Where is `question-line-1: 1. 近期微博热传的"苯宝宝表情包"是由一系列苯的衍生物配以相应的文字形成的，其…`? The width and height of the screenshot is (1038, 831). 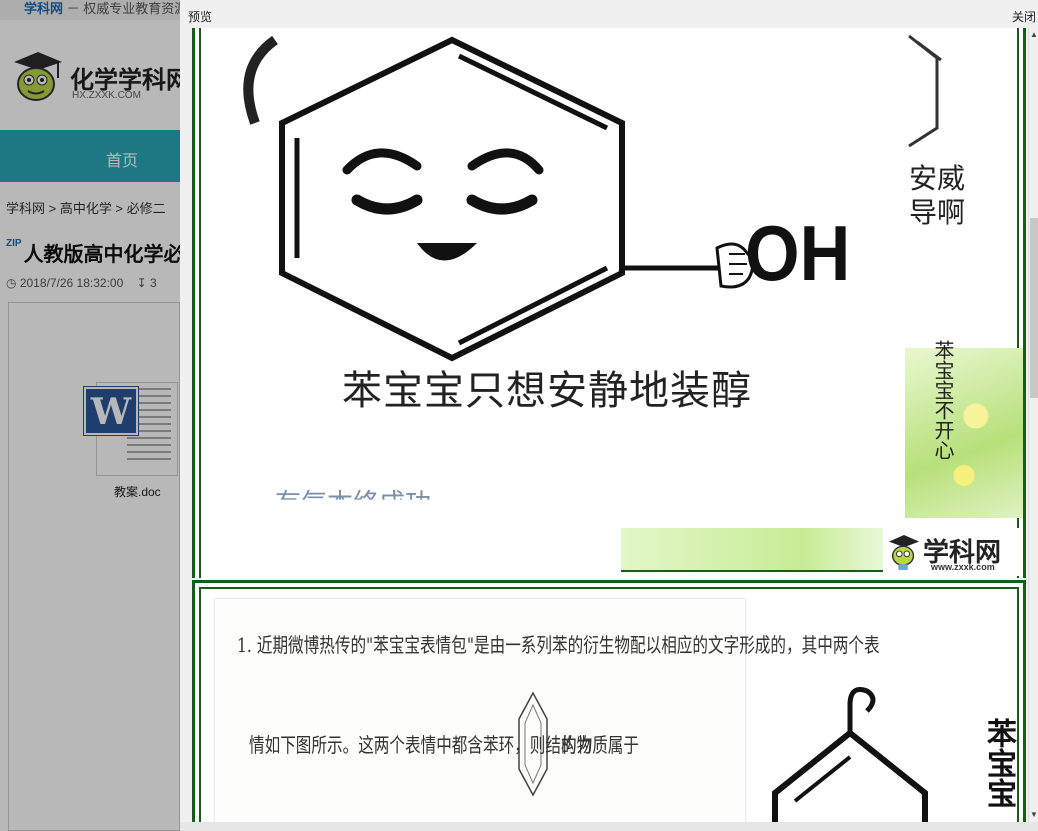 question-line-1: 1. 近期微博热传的"苯宝宝表情包"是由一系列苯的衍生物配以相应的文字形成的，其… is located at coordinates (558, 645).